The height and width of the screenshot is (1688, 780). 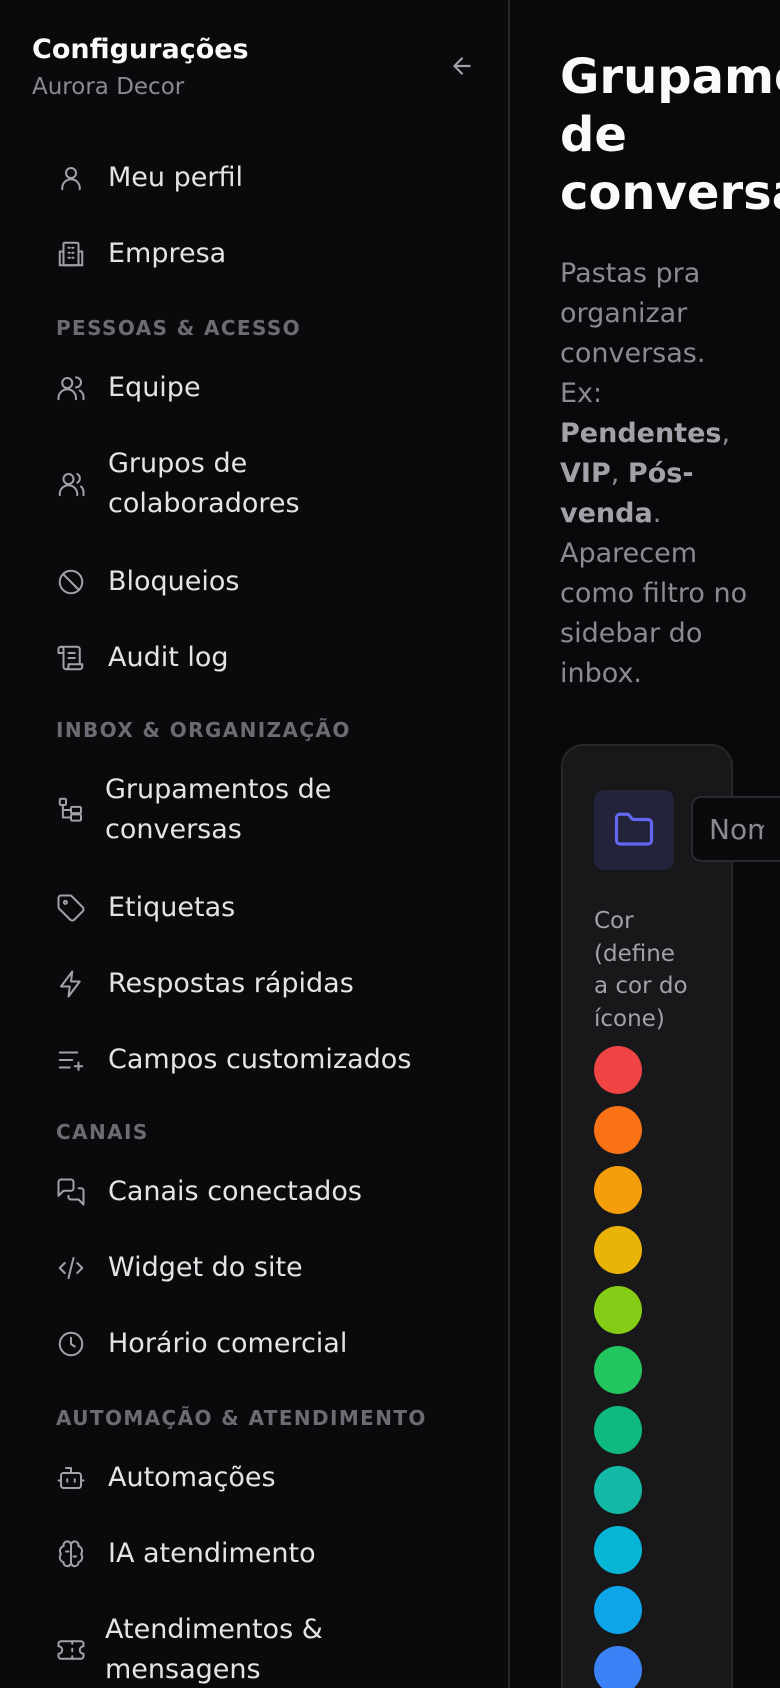 I want to click on sidebar-item-horario-comercial: Horário comercial, so click(x=256, y=1344).